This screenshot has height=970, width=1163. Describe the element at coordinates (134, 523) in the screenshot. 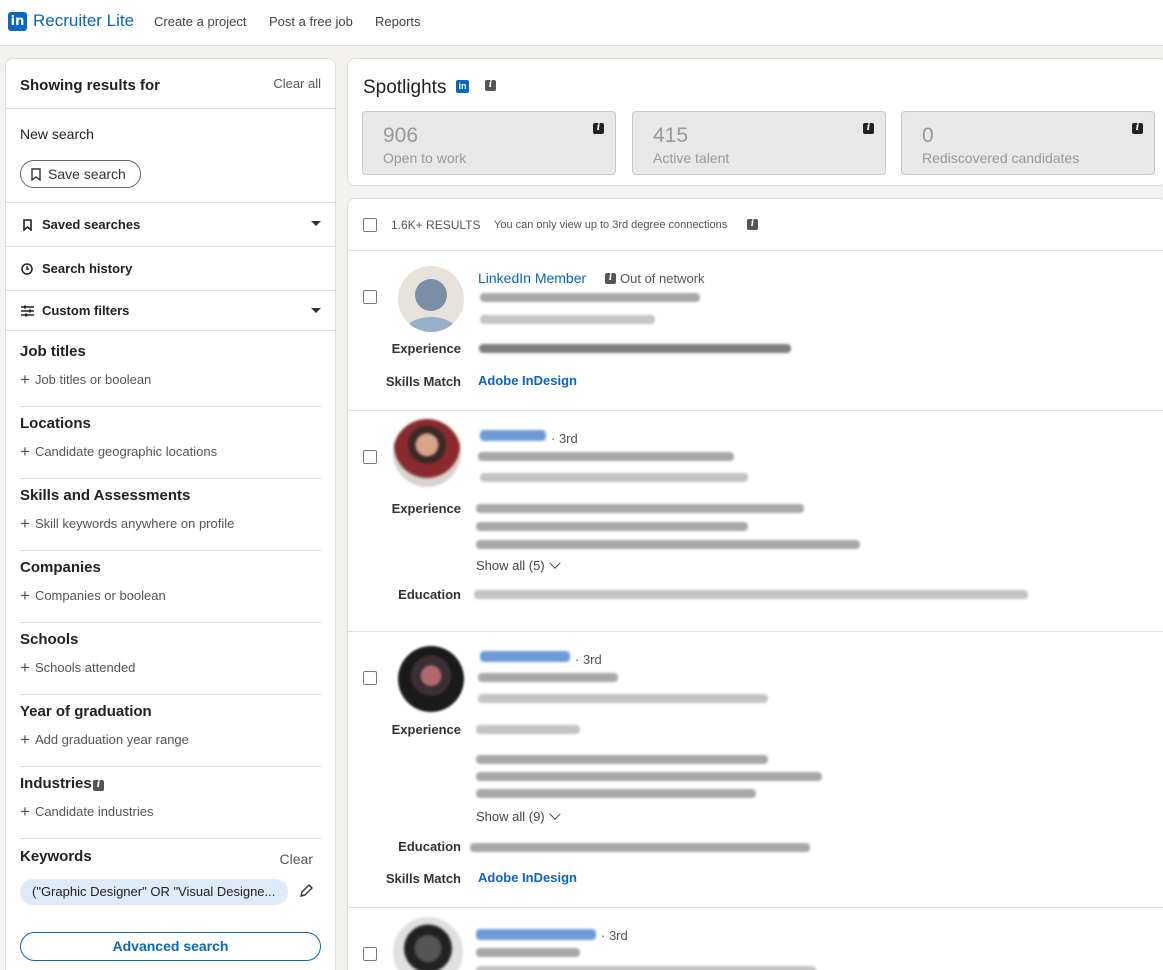

I see `add-label: Skill keywords anywhere on profile` at that location.